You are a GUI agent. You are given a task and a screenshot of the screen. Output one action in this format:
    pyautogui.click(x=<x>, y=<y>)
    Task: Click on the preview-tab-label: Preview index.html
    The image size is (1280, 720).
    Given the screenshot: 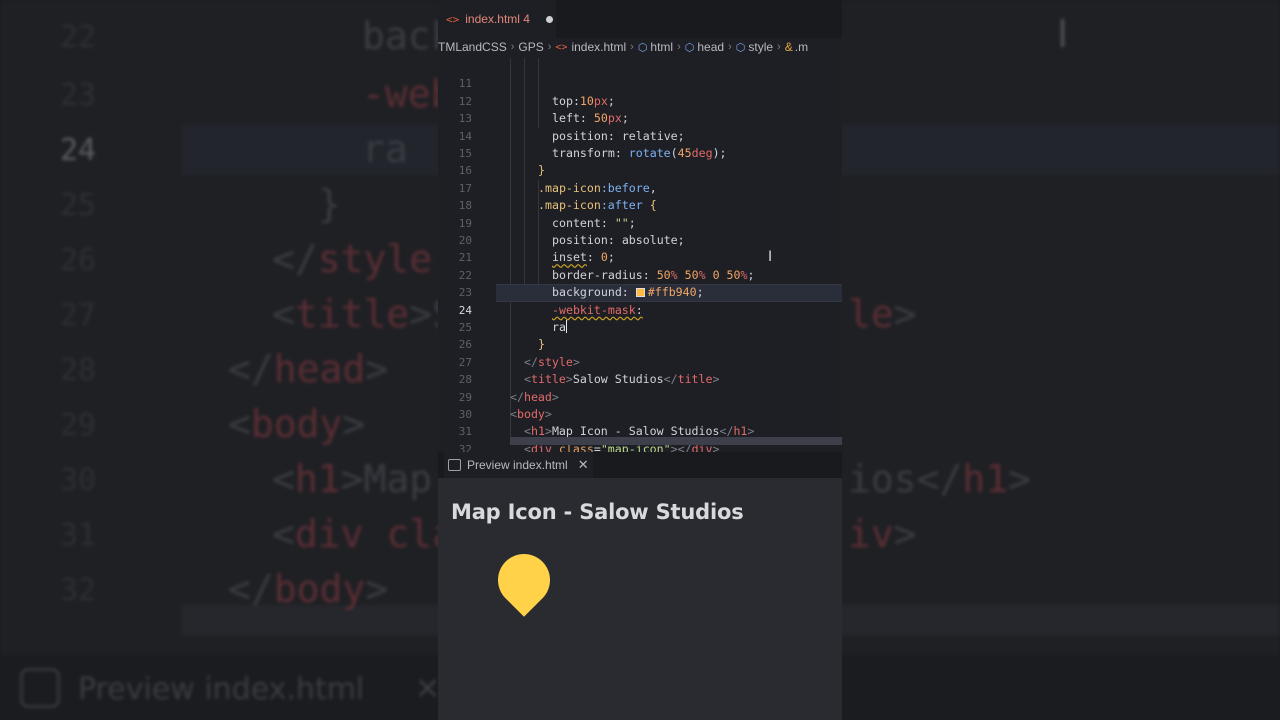 What is the action you would take?
    pyautogui.click(x=517, y=465)
    